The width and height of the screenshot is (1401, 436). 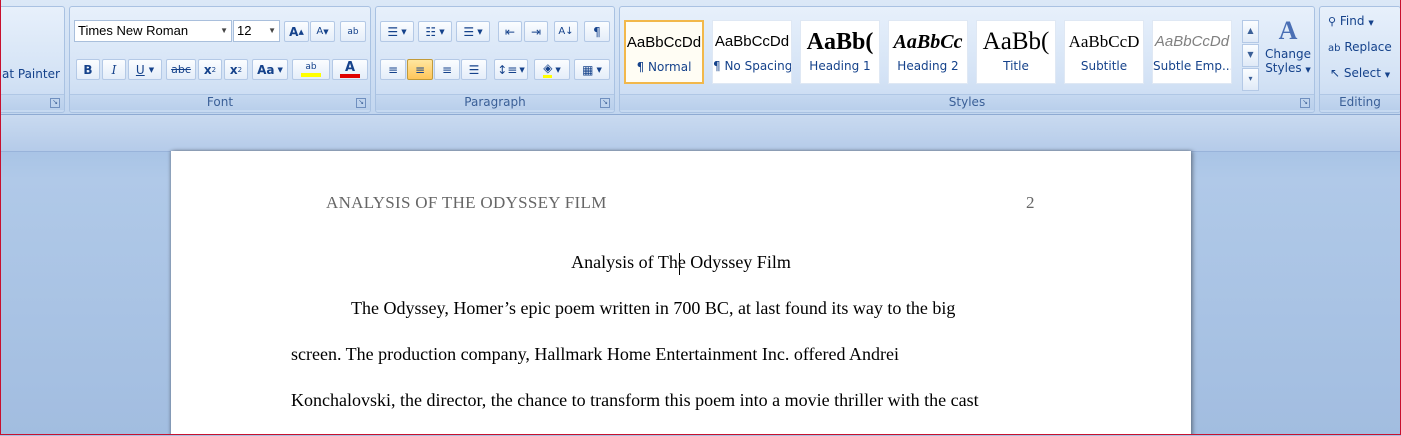 I want to click on binoculars-icon: ⚲, so click(x=1332, y=21).